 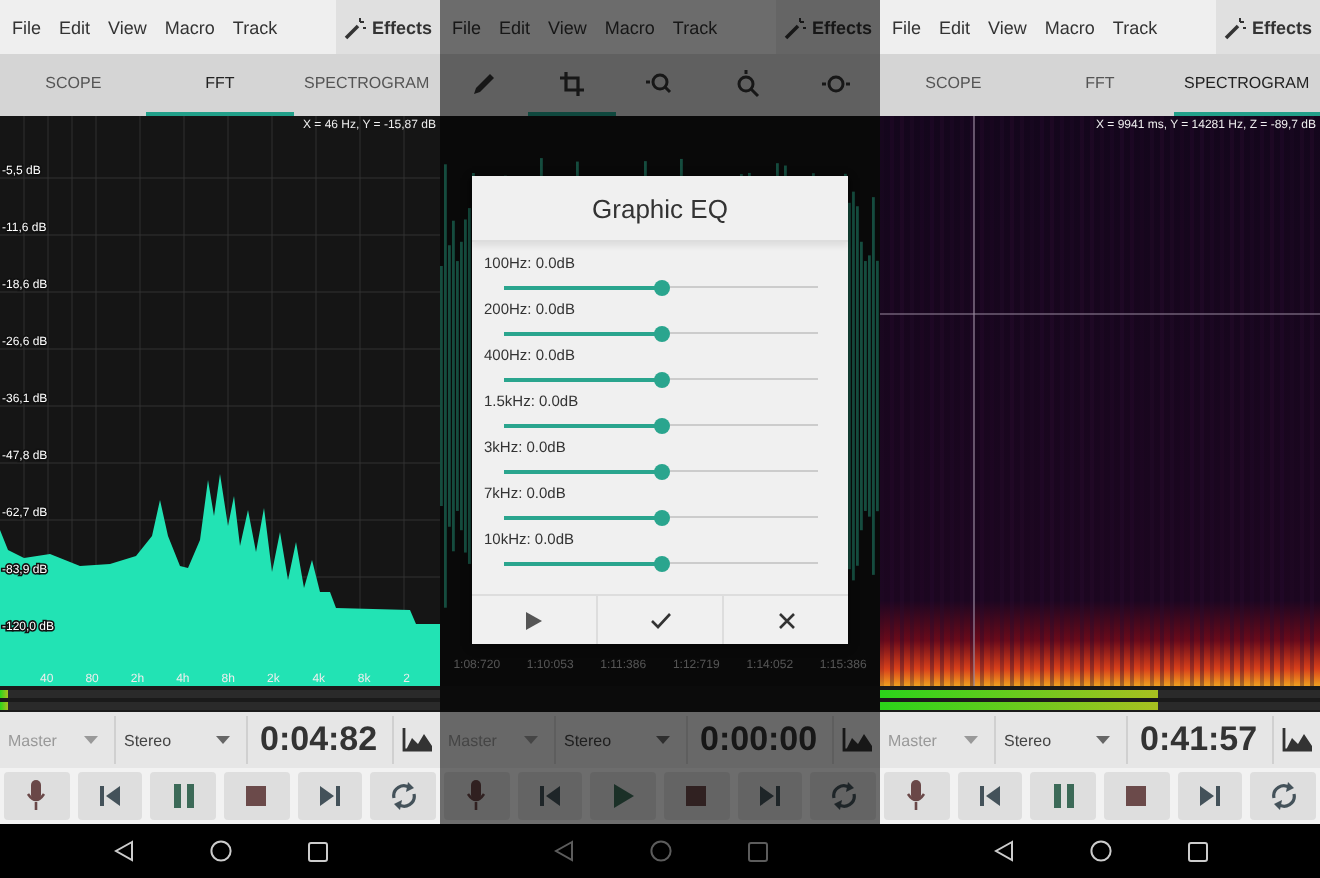 I want to click on play-button, so click(x=623, y=796).